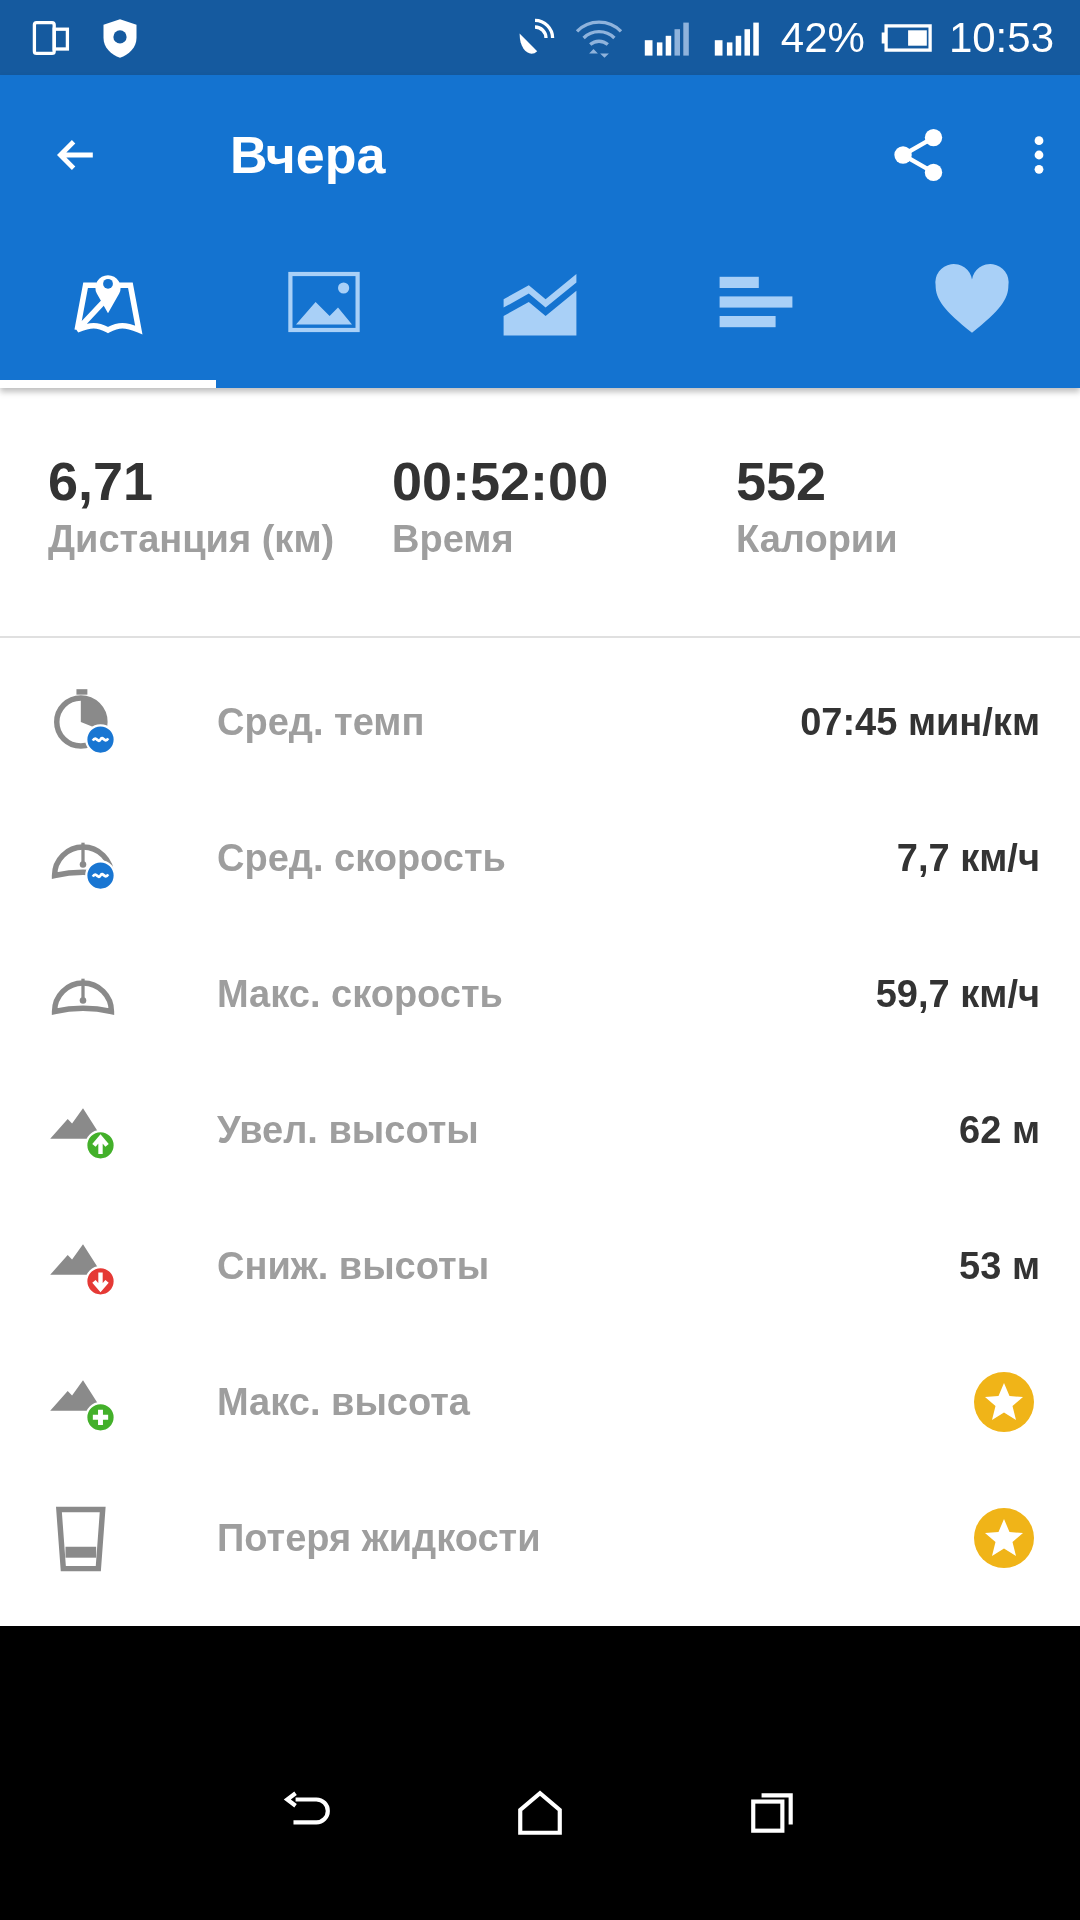  I want to click on metric-value: 07:45 мин/км, so click(920, 722).